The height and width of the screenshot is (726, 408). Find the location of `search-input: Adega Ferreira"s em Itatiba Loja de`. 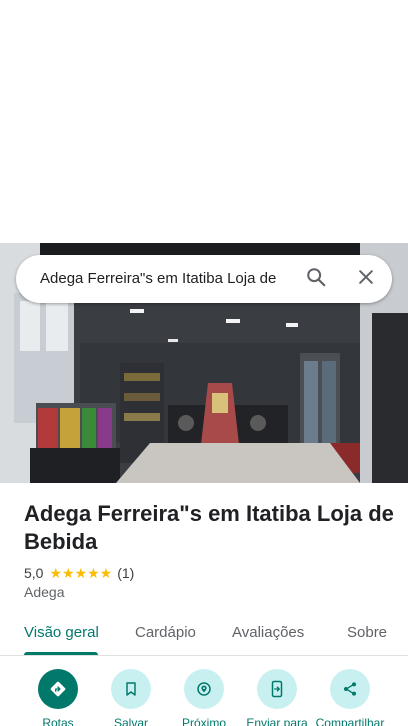

search-input: Adega Ferreira"s em Itatiba Loja de is located at coordinates (171, 279).